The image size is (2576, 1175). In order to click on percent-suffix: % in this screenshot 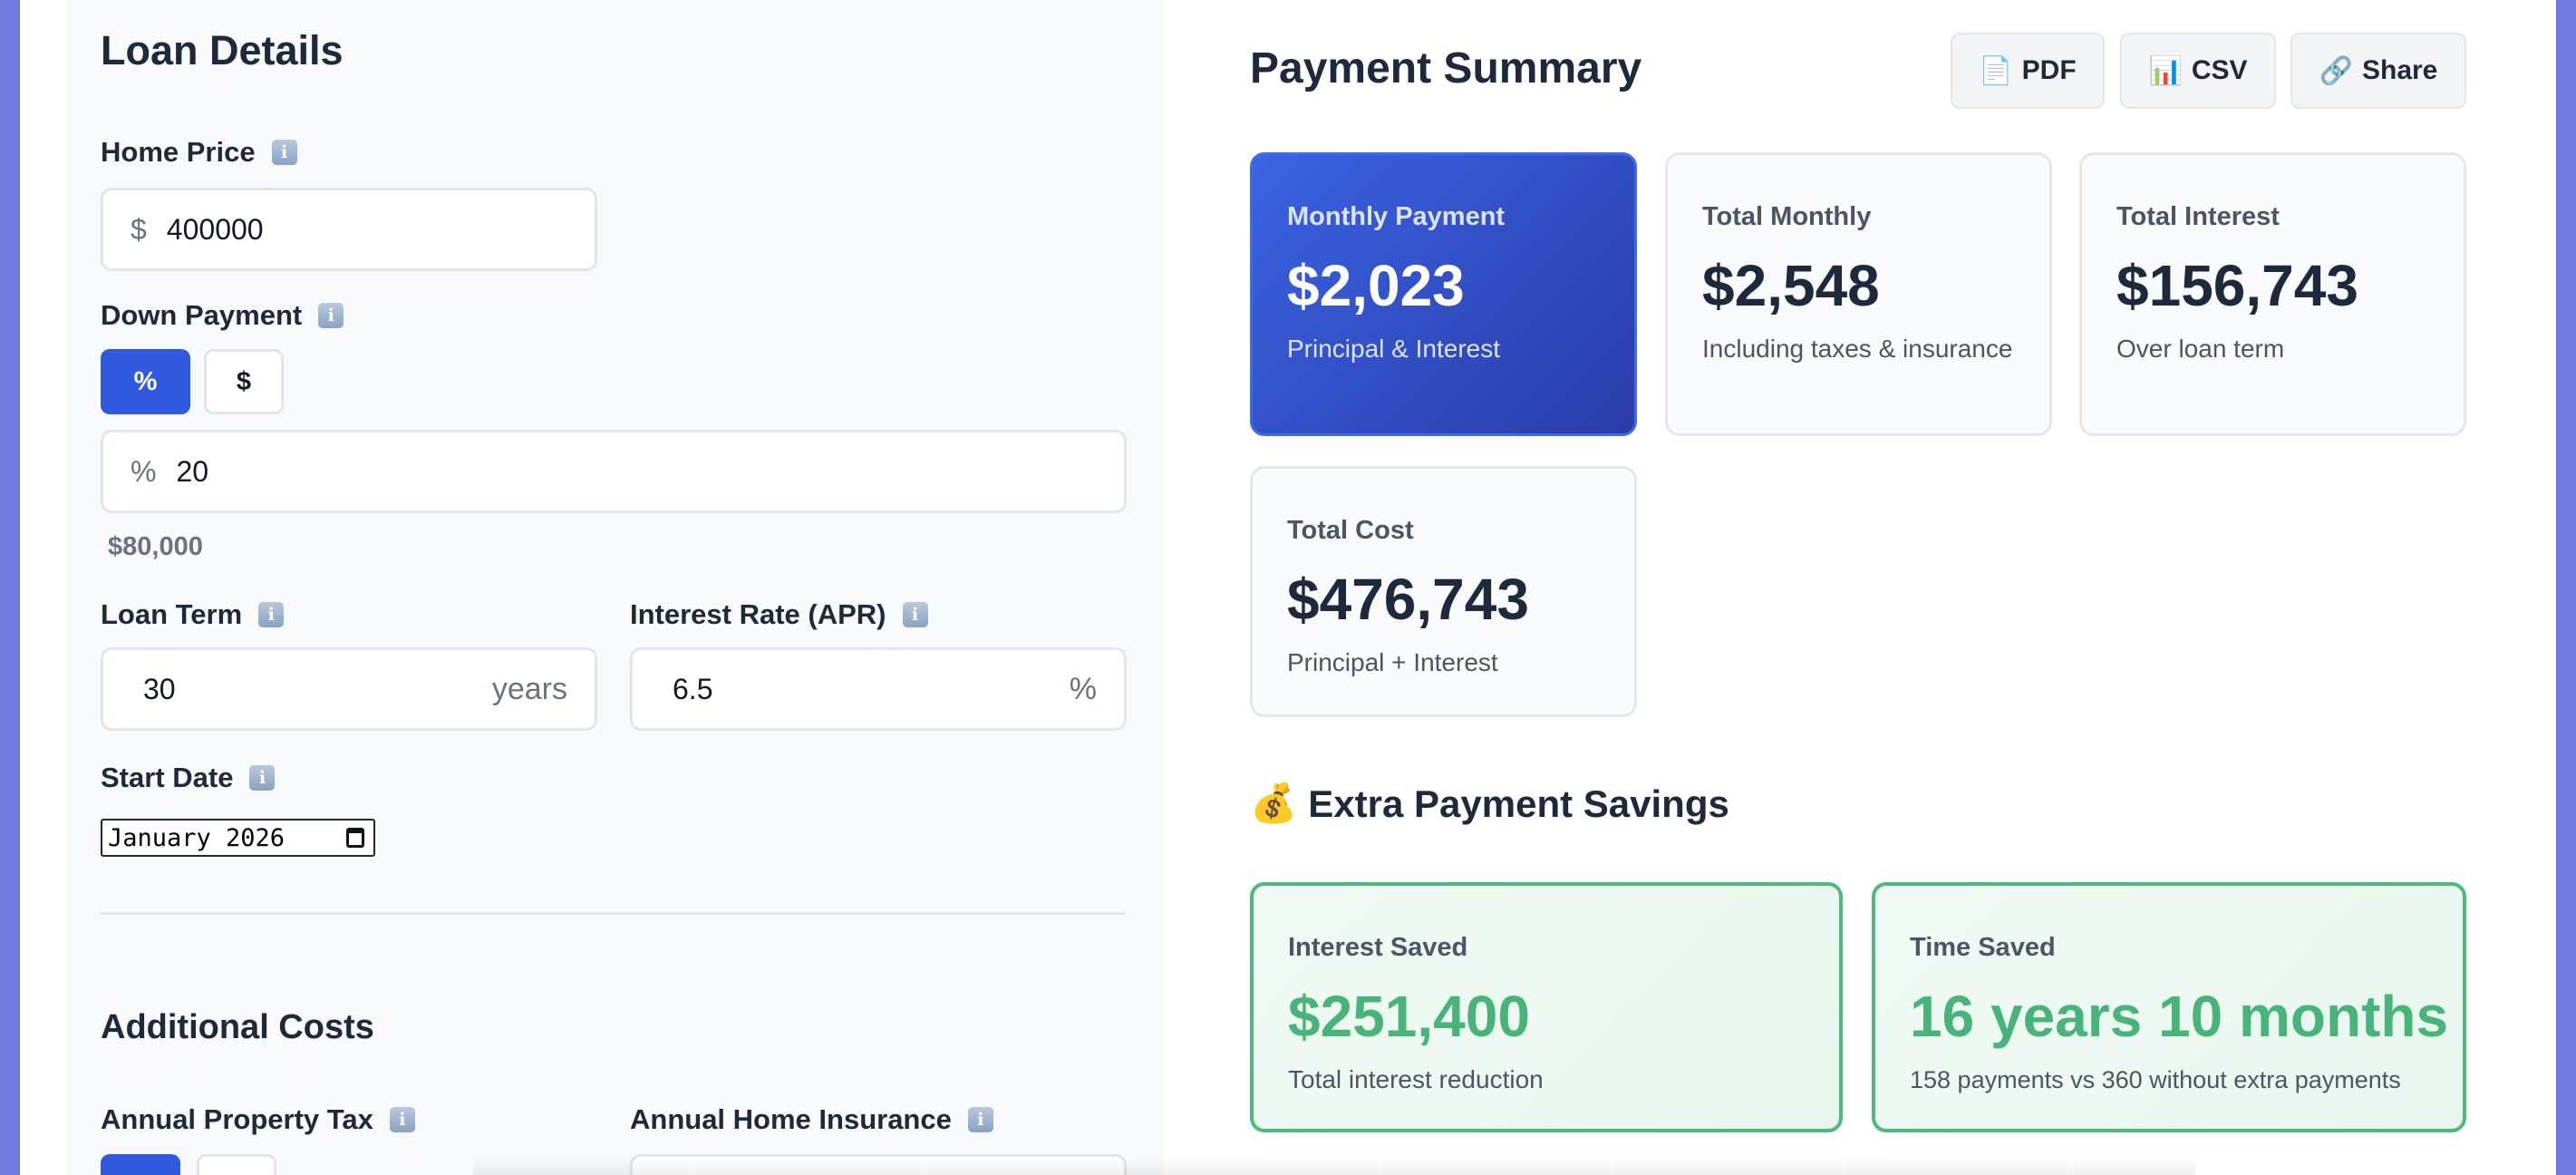, I will do `click(1083, 688)`.